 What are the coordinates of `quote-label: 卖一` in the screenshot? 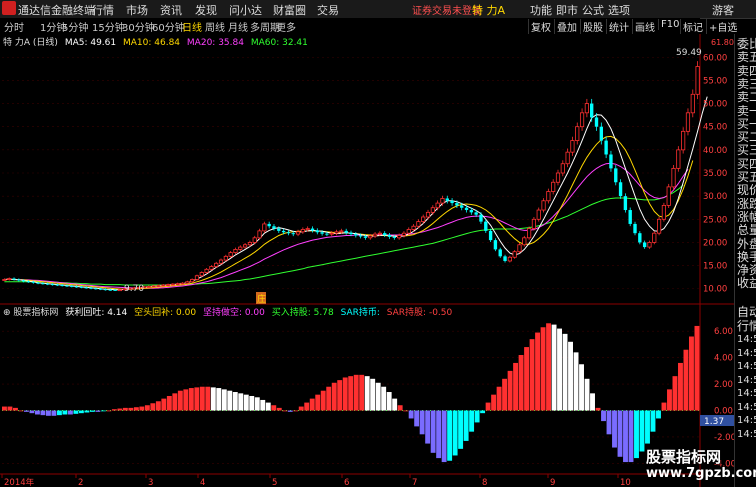 It's located at (746, 110).